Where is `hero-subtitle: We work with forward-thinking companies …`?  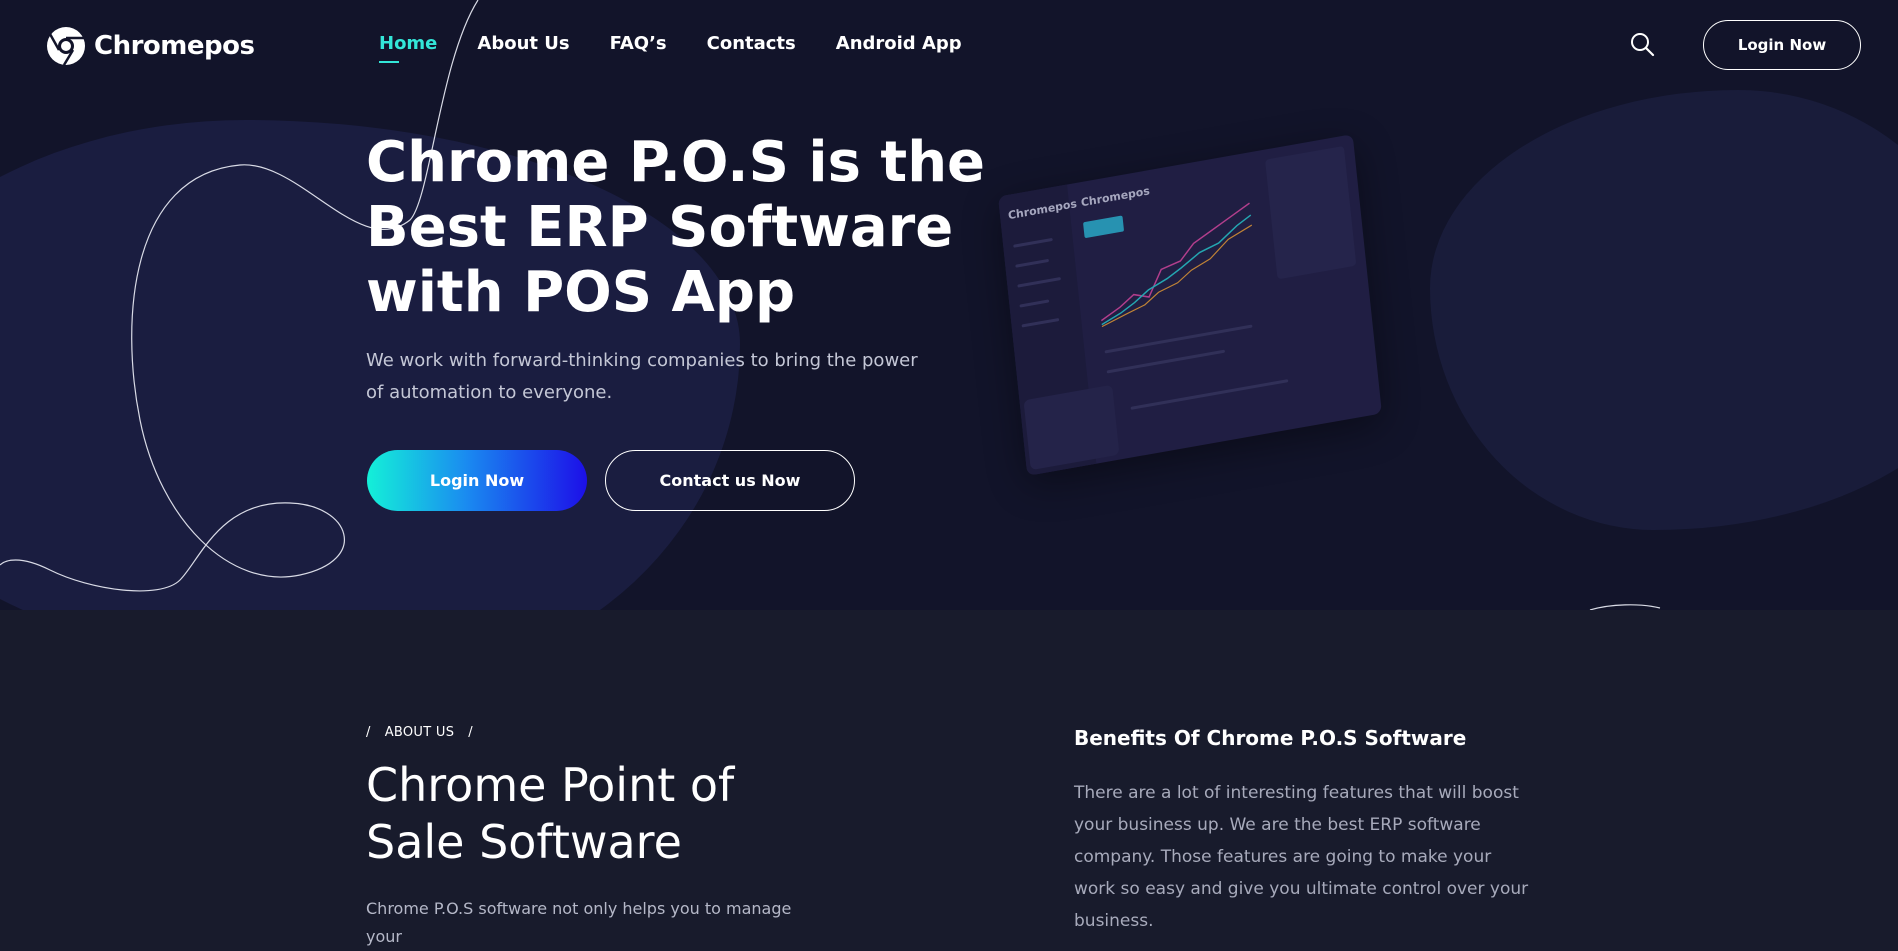 hero-subtitle: We work with forward-thinking companies … is located at coordinates (642, 376).